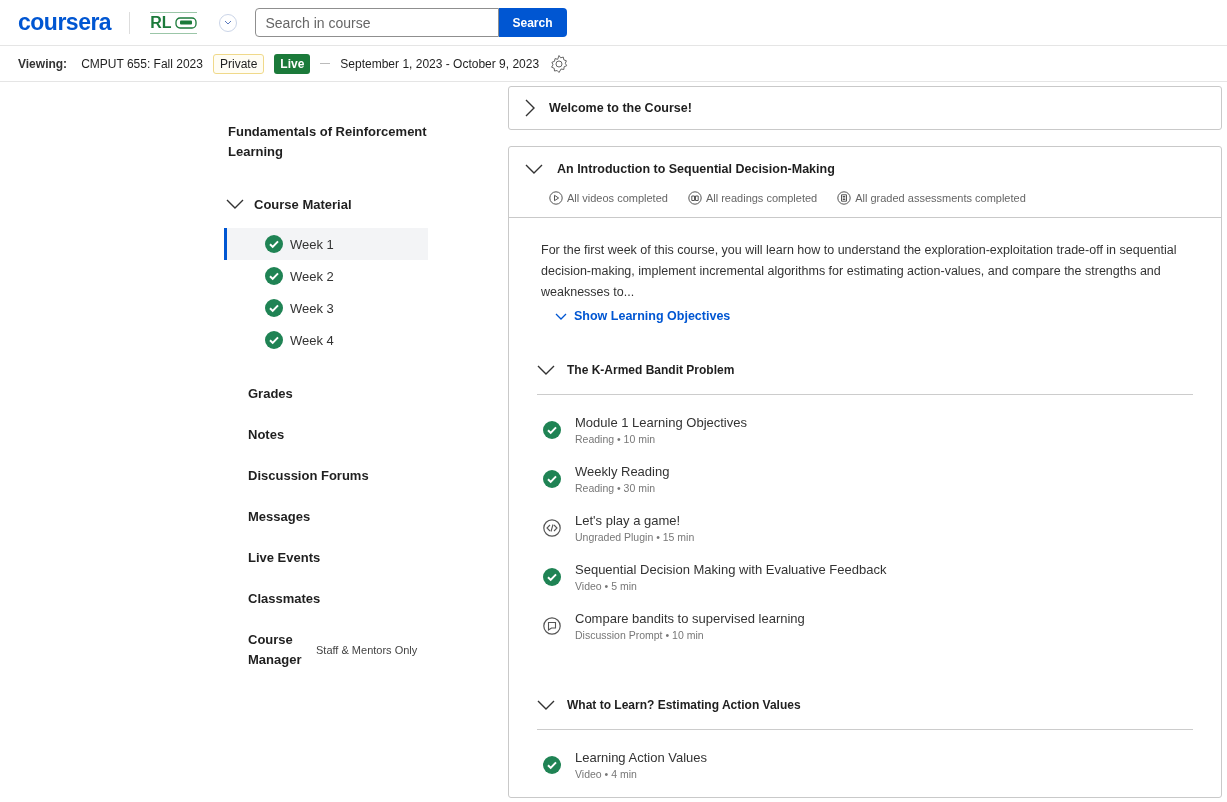 The height and width of the screenshot is (802, 1227). Describe the element at coordinates (606, 773) in the screenshot. I see `item-meta: Video • 4 min` at that location.